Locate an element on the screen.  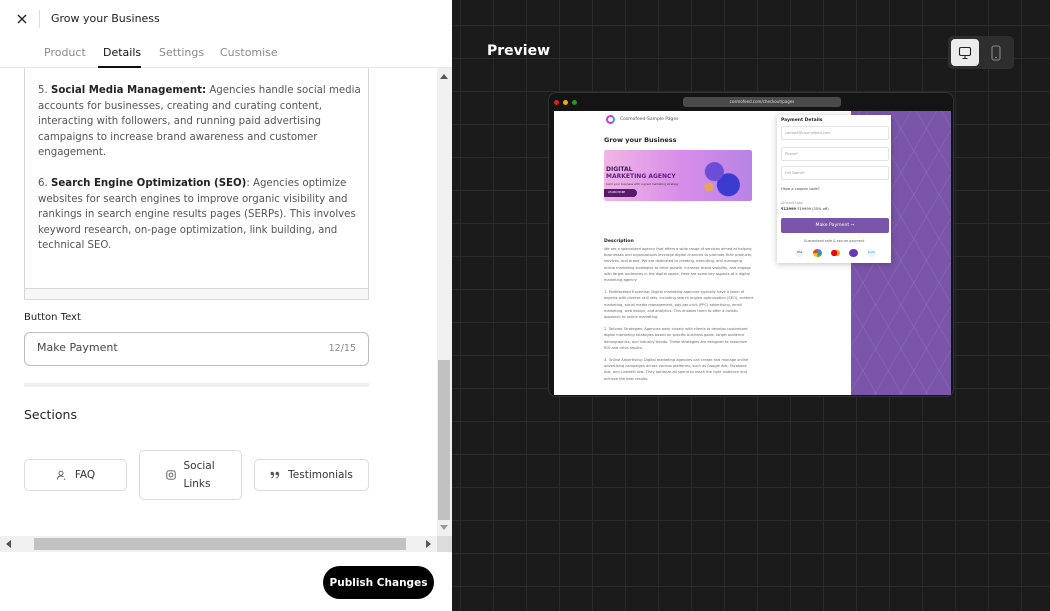
tab-details: Details is located at coordinates (122, 52).